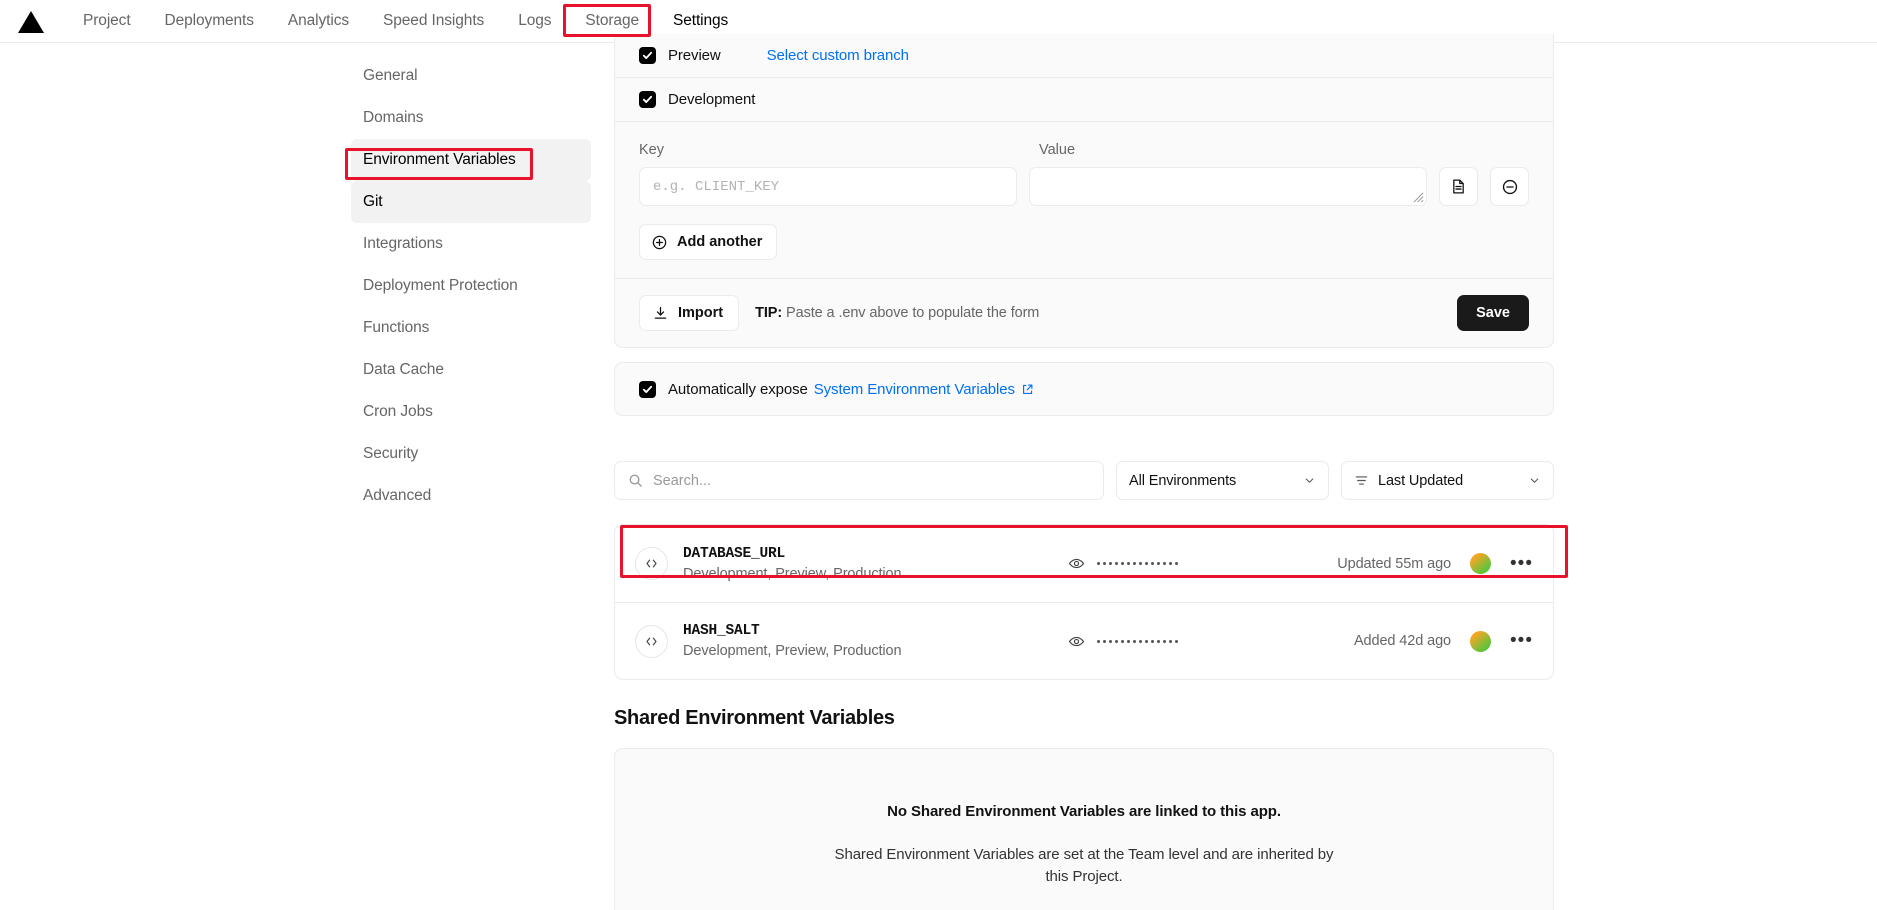 This screenshot has height=910, width=1877. I want to click on sidebar-item-label: Security, so click(391, 453).